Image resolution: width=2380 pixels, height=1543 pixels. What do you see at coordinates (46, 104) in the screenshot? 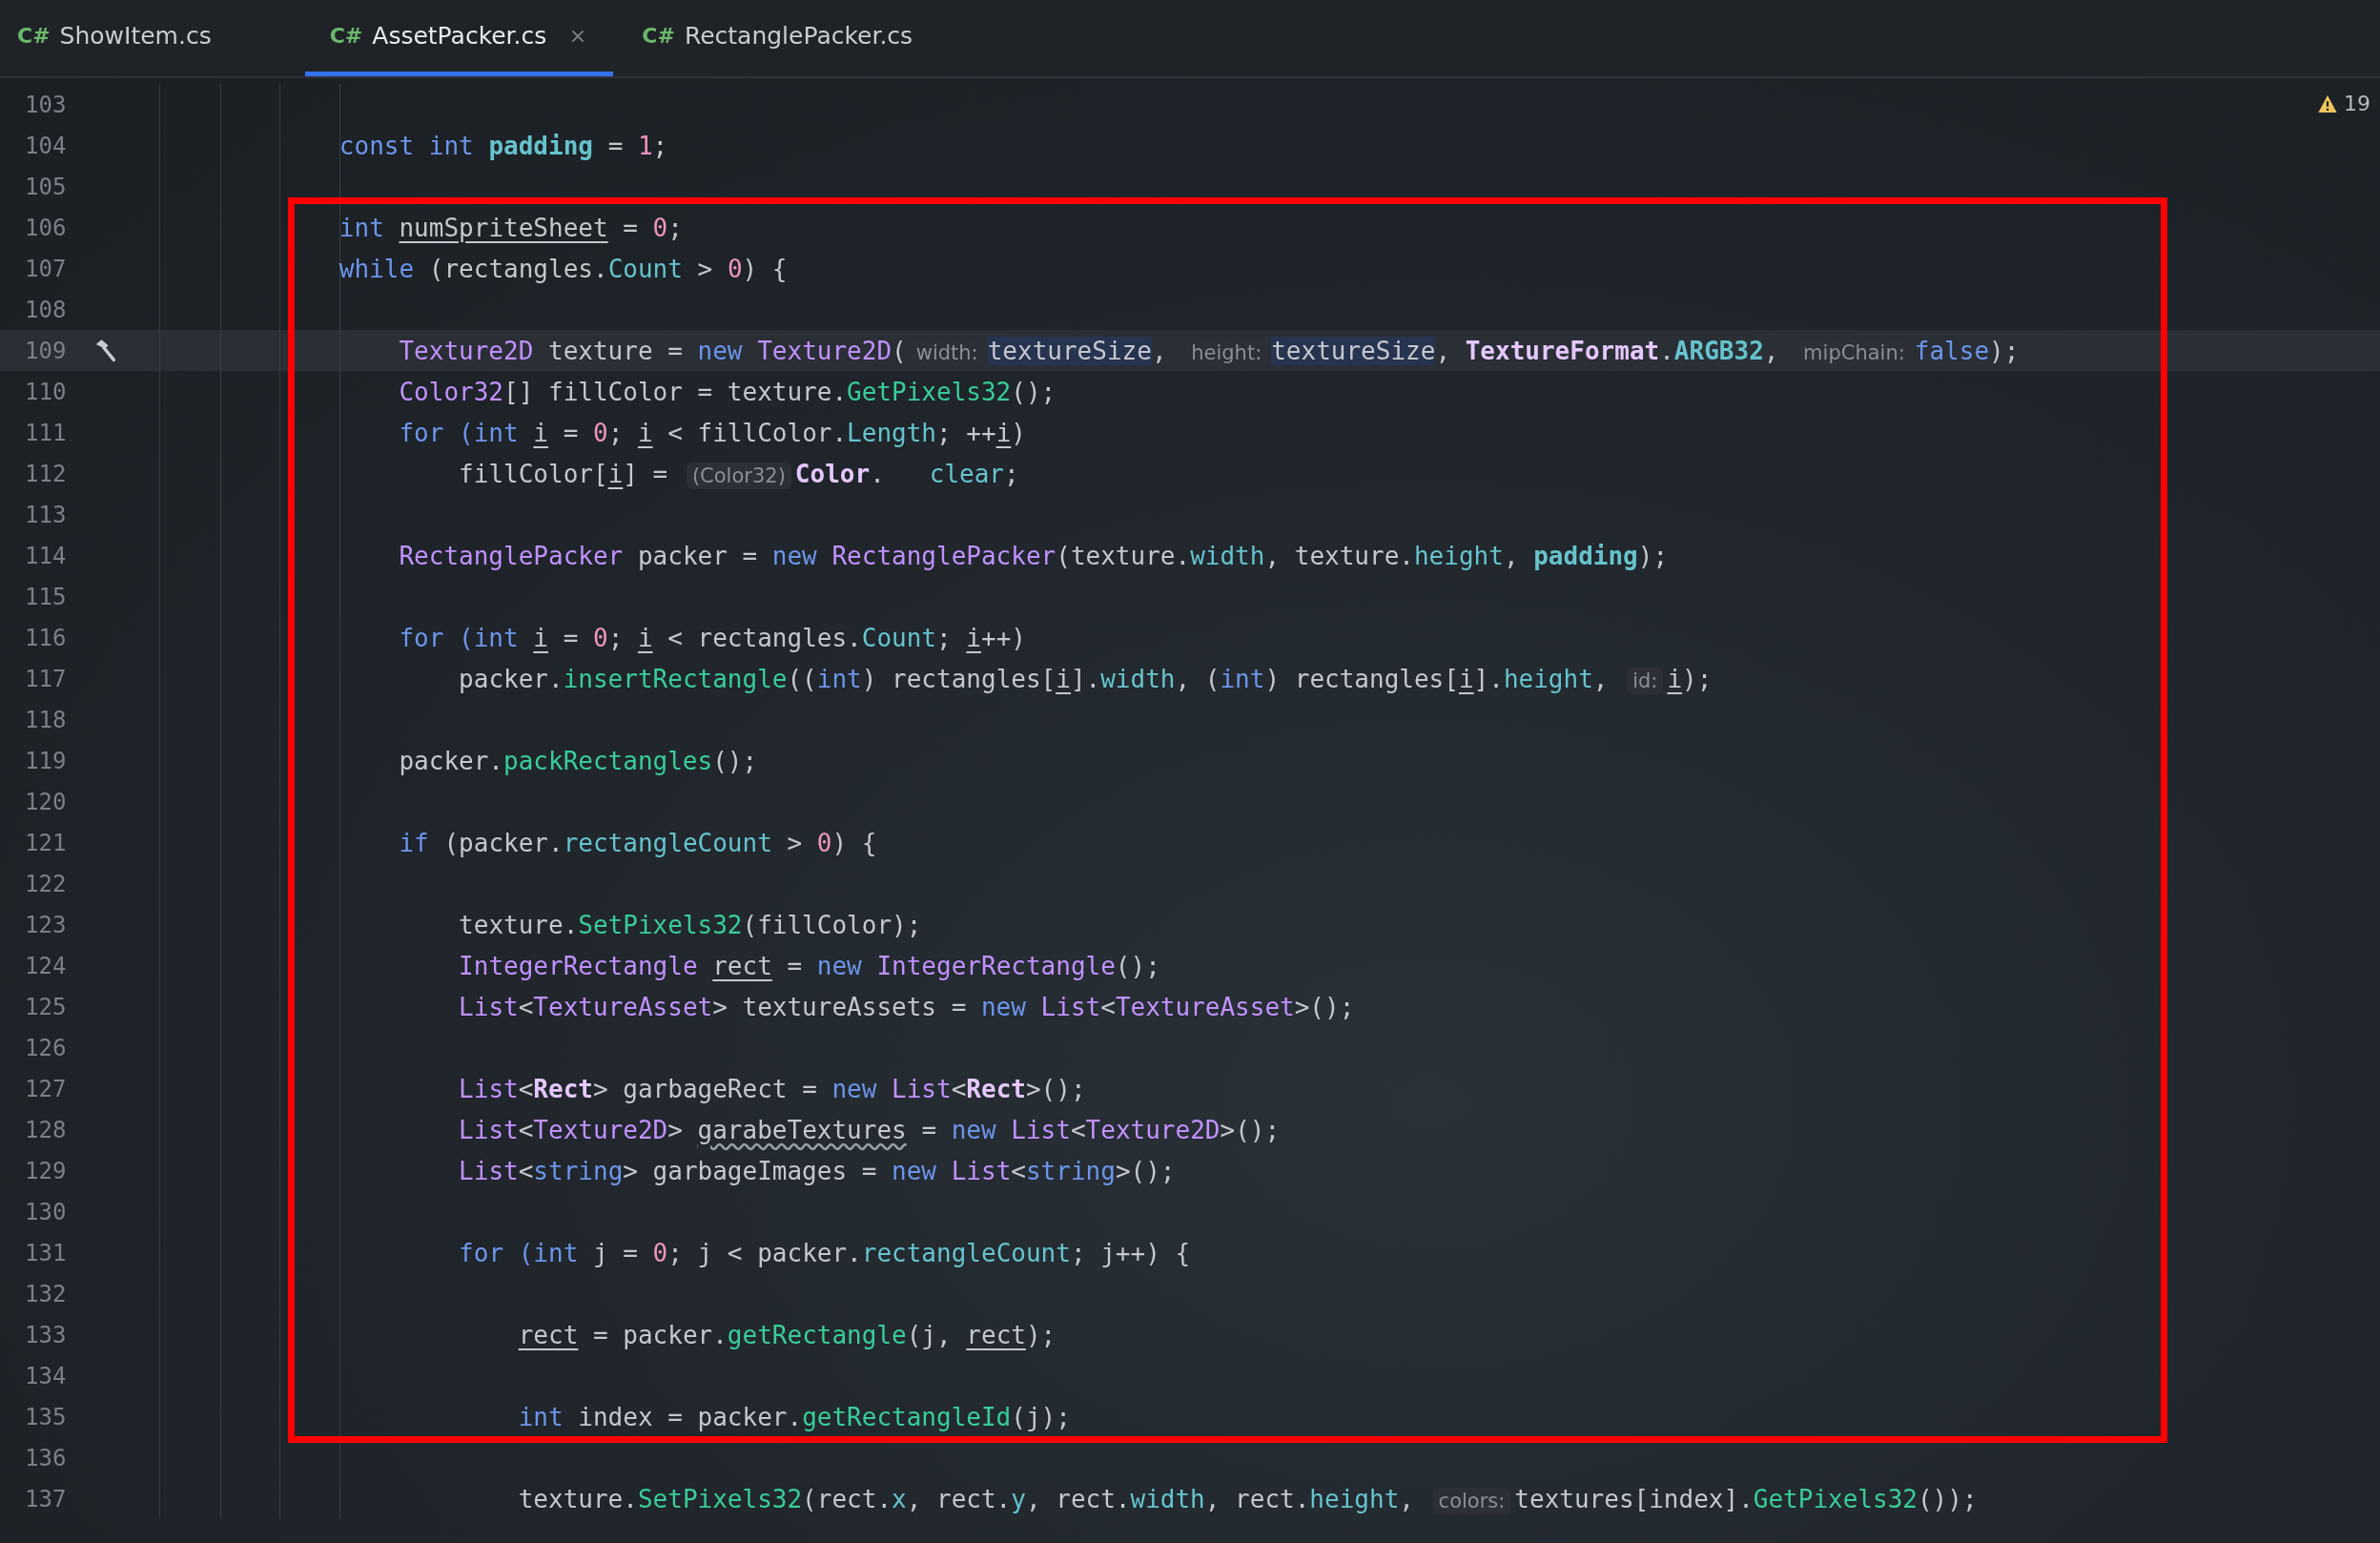
I see `line-number: 103` at bounding box center [46, 104].